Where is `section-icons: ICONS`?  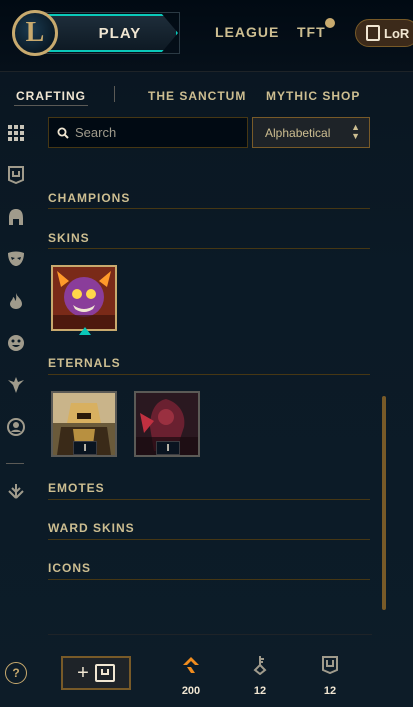
section-icons: ICONS is located at coordinates (69, 568).